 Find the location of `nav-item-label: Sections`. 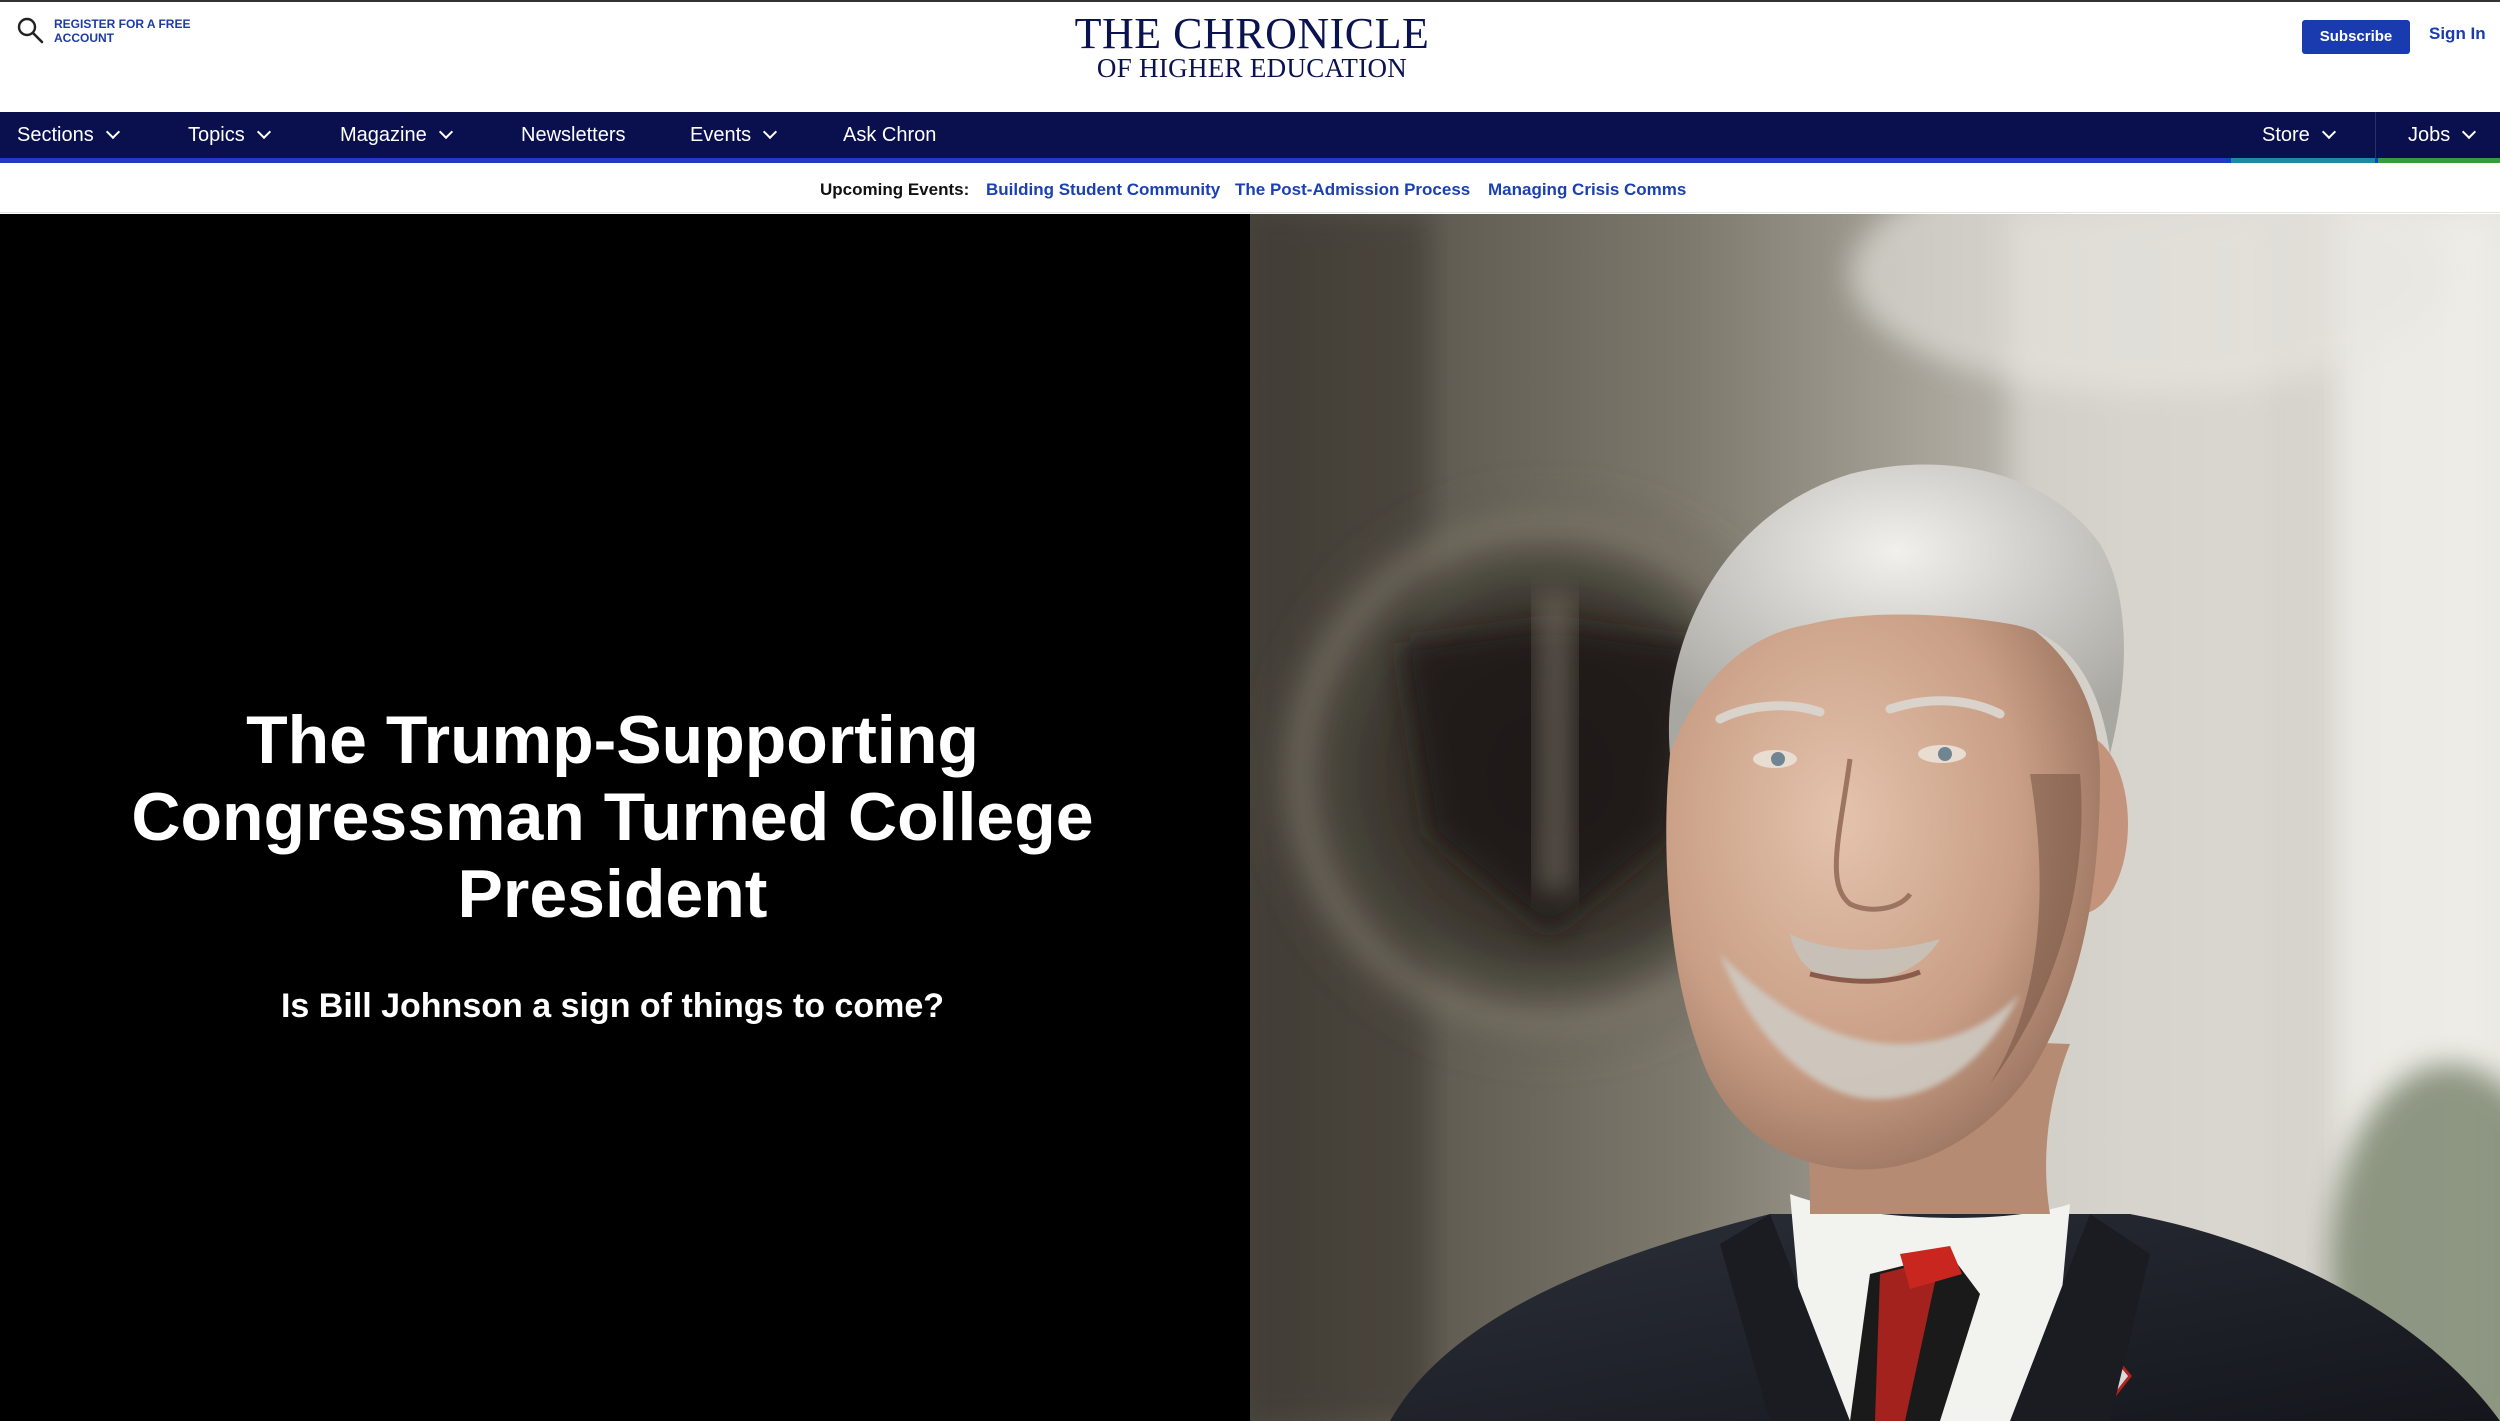

nav-item-label: Sections is located at coordinates (55, 135).